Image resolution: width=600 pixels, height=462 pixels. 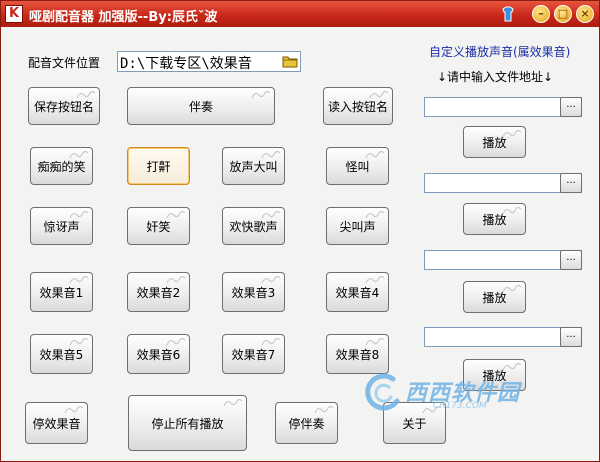 I want to click on path-value: D:\下载专区\效果音, so click(x=186, y=64).